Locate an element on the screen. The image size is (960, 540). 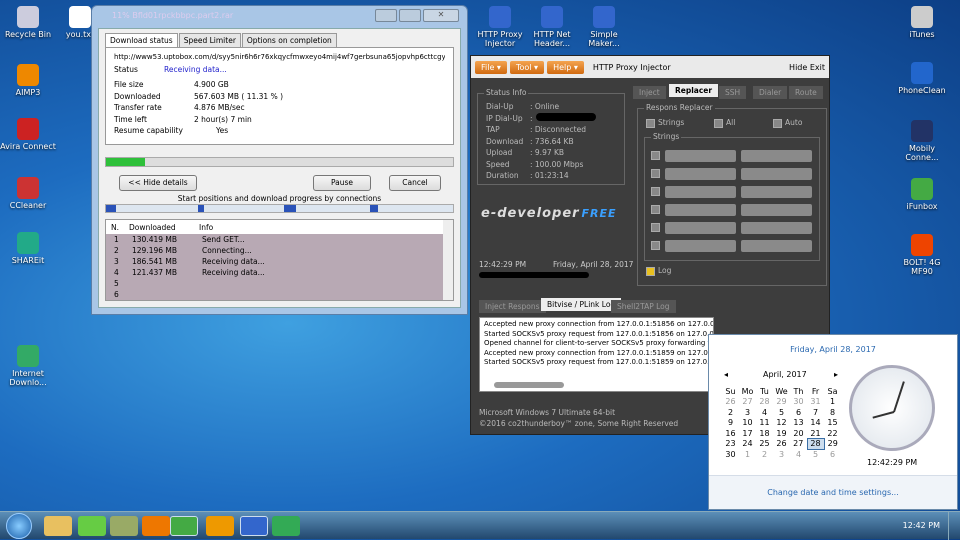
close-button: ✕ is located at coordinates (441, 15).